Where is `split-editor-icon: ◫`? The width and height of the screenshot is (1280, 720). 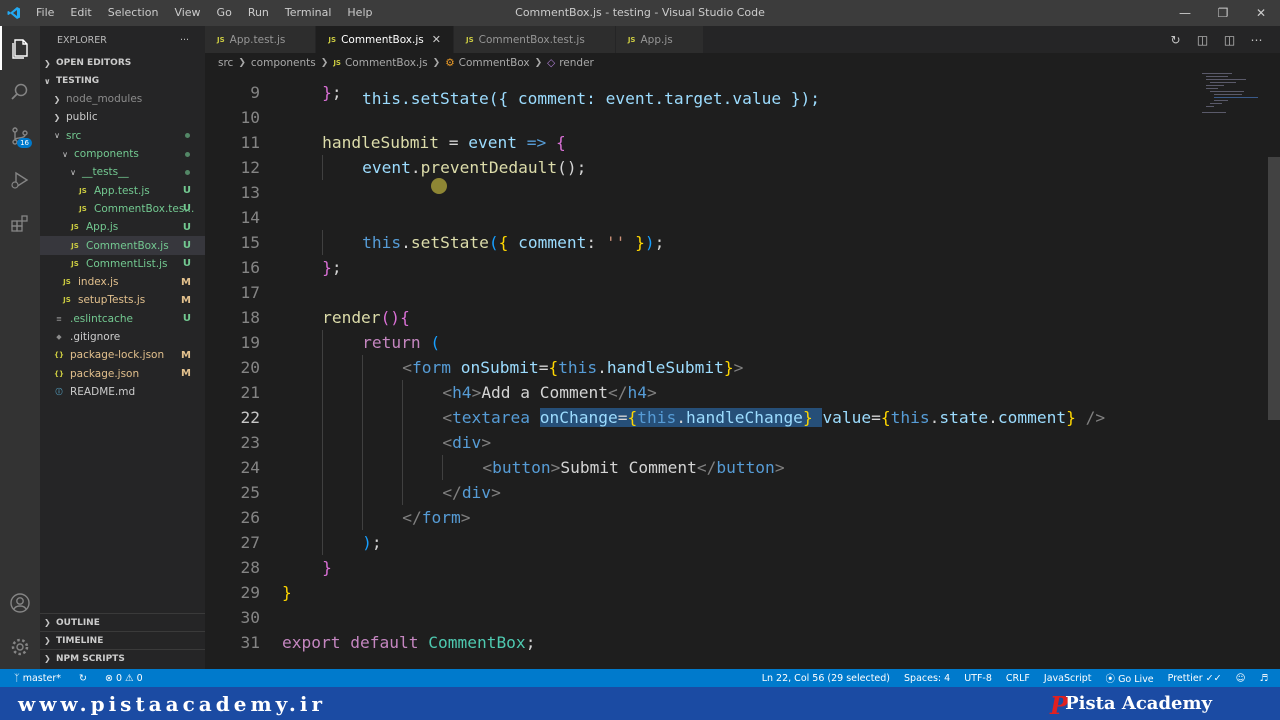 split-editor-icon: ◫ is located at coordinates (1229, 40).